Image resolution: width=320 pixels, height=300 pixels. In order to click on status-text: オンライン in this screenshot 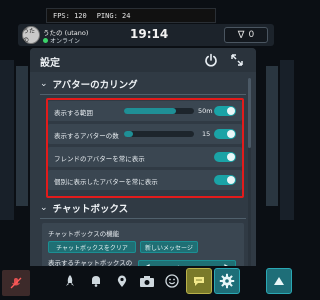, I will do `click(65, 41)`.